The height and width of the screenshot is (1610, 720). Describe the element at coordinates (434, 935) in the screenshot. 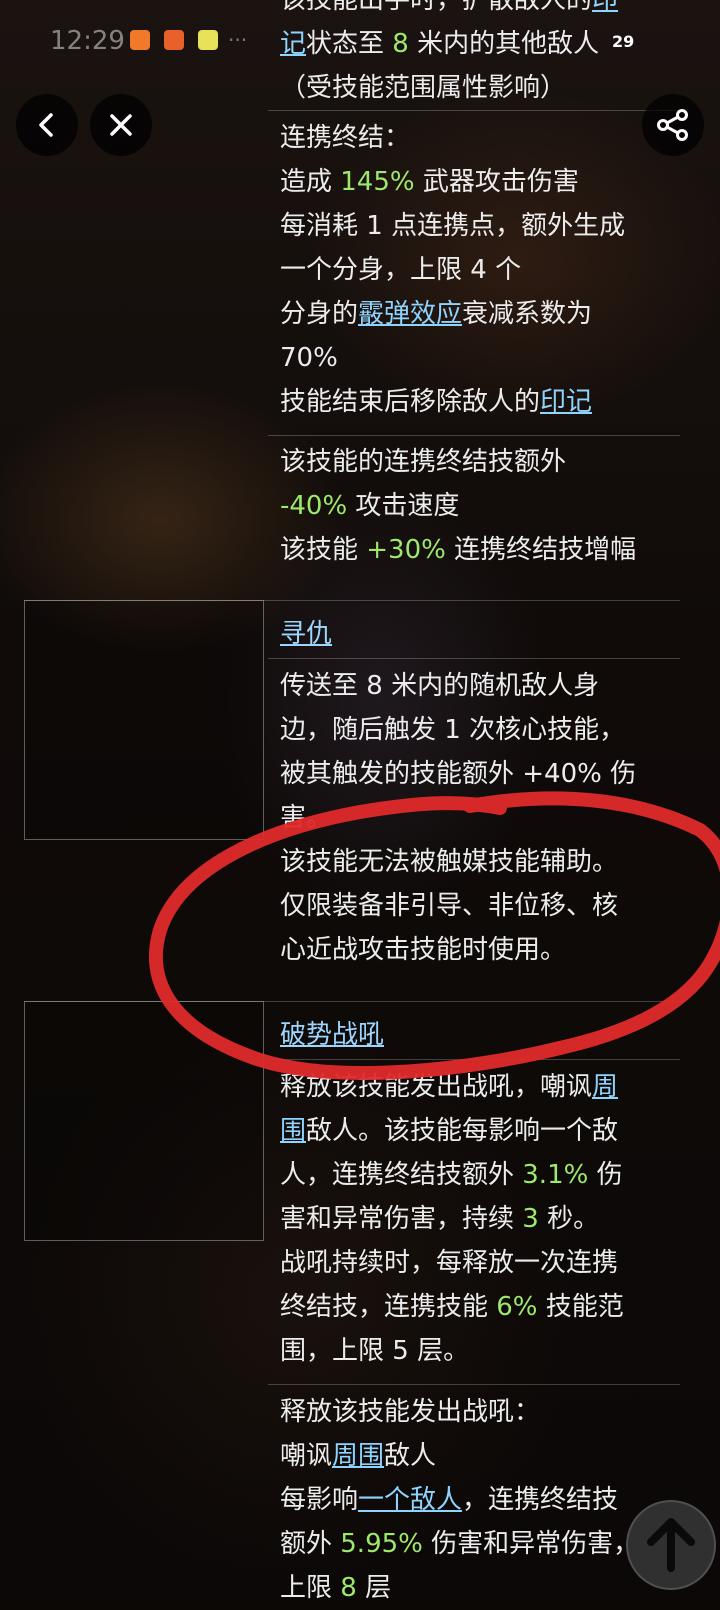

I see `red-annotation-circle` at that location.